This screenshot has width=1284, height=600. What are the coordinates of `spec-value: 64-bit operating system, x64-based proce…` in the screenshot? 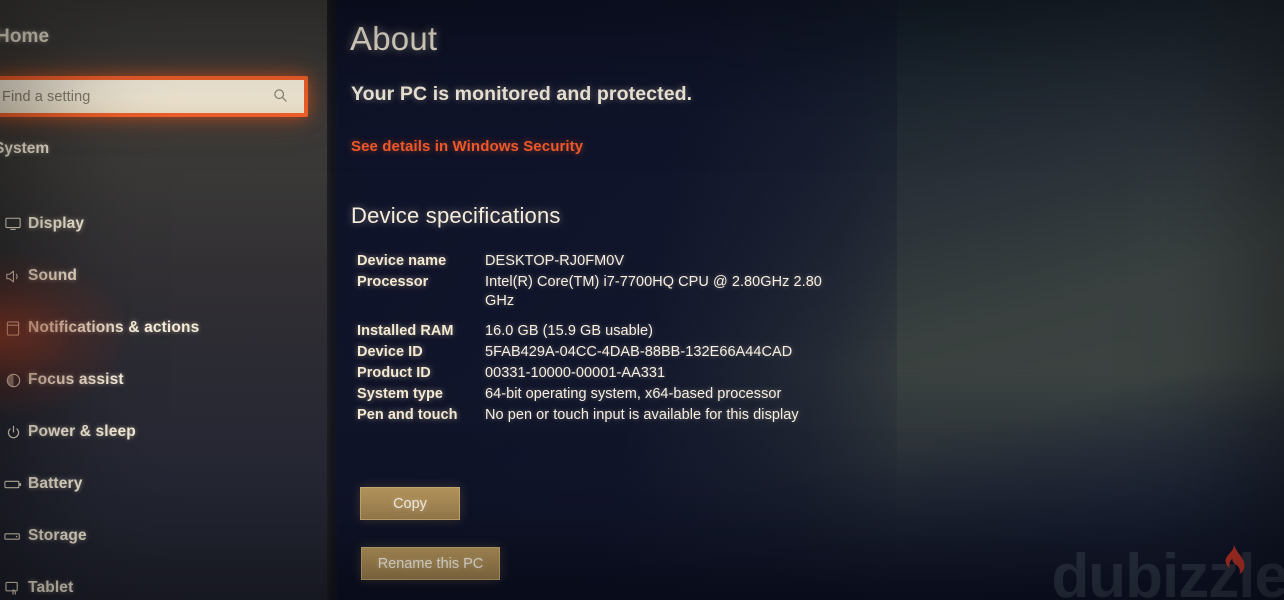 It's located at (633, 394).